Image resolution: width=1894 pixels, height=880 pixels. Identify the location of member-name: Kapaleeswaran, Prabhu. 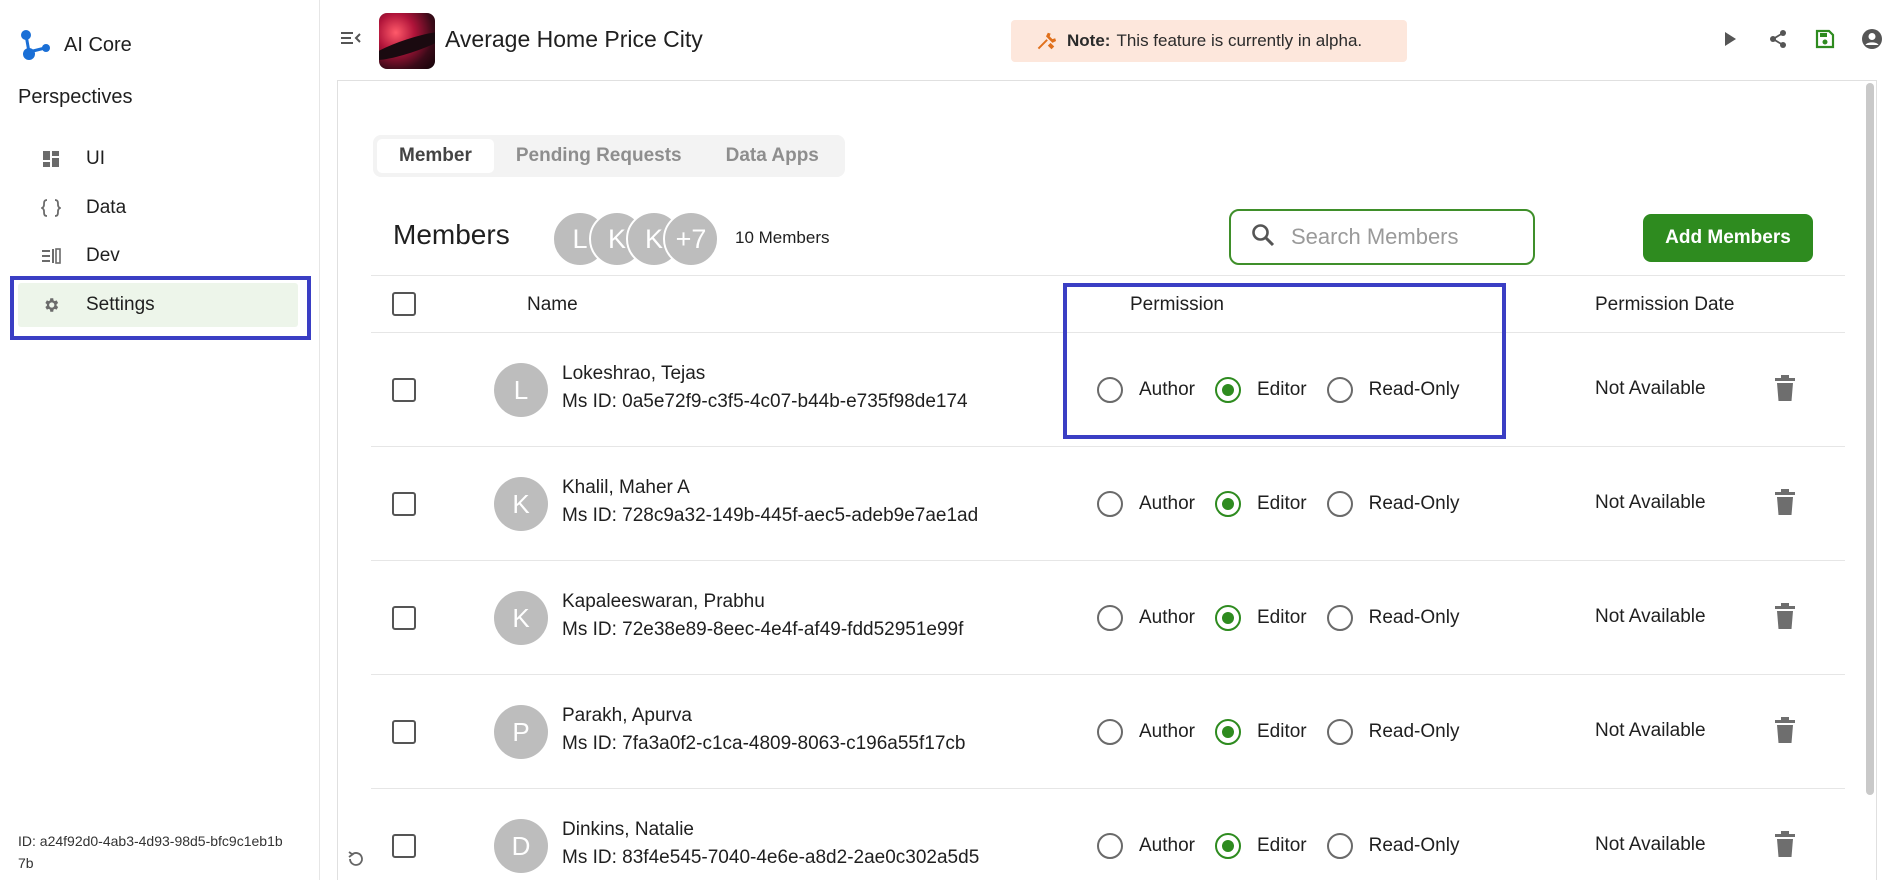
(663, 601).